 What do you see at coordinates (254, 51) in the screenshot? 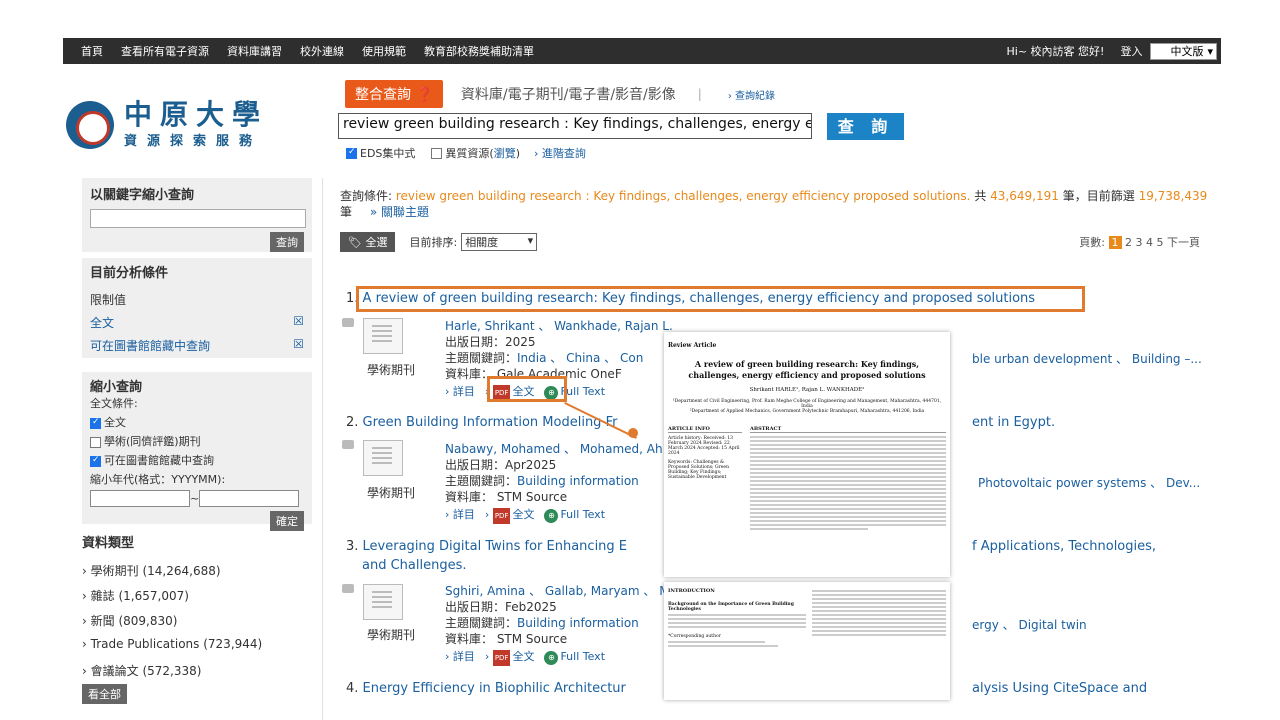
I see `nav-db-training: 資料庫講習` at bounding box center [254, 51].